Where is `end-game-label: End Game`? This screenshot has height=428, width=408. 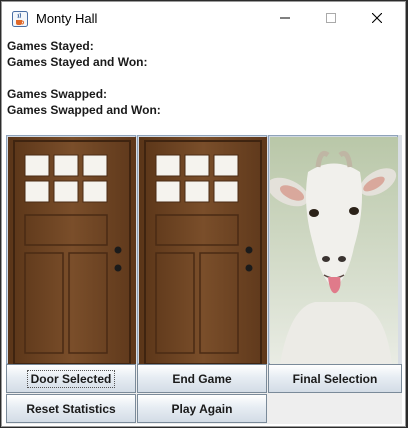 end-game-label: End Game is located at coordinates (202, 378).